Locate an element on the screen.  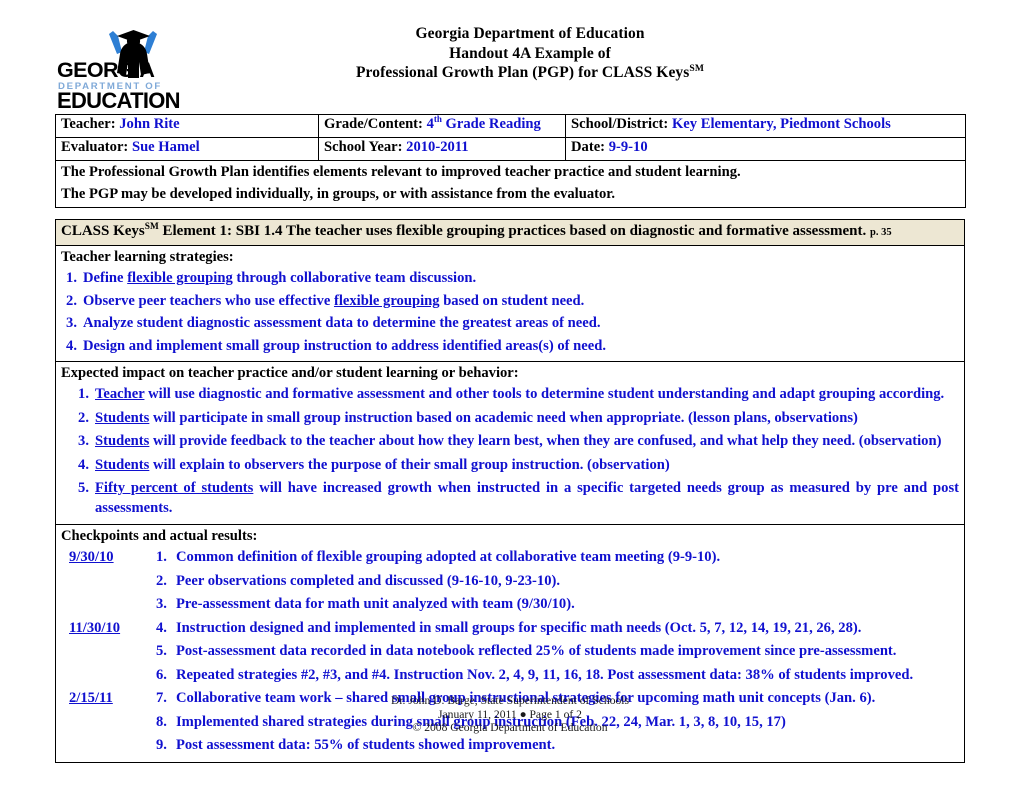
teacher-cell: Teacher: John Rite is located at coordinates (187, 126).